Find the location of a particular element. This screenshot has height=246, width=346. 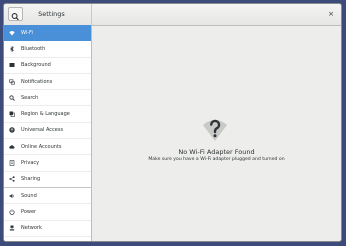

bluetooth-icon is located at coordinates (12, 48).